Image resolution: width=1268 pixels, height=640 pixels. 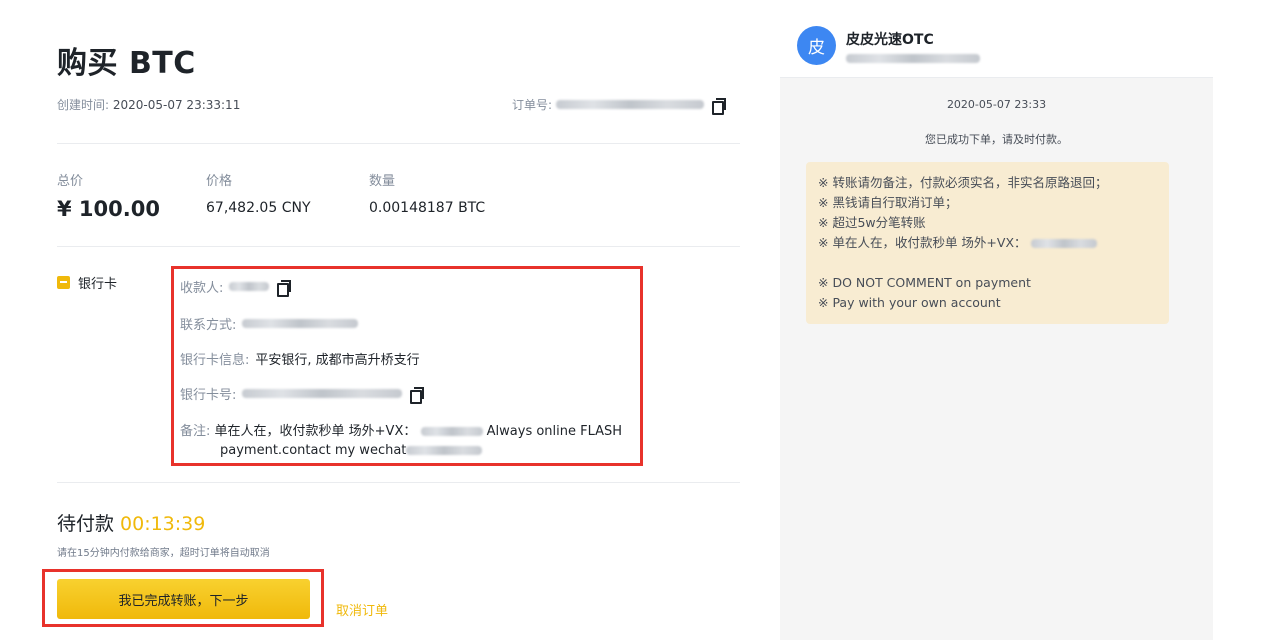 What do you see at coordinates (909, 302) in the screenshot?
I see `message-line: ※ Pay with your own account` at bounding box center [909, 302].